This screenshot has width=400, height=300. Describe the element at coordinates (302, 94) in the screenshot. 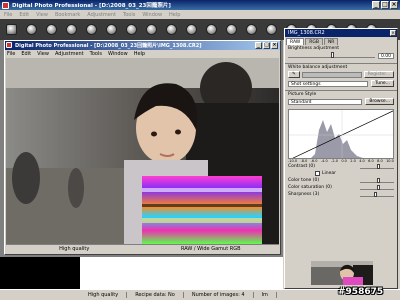

I see `ps-label: Picture Style` at that location.